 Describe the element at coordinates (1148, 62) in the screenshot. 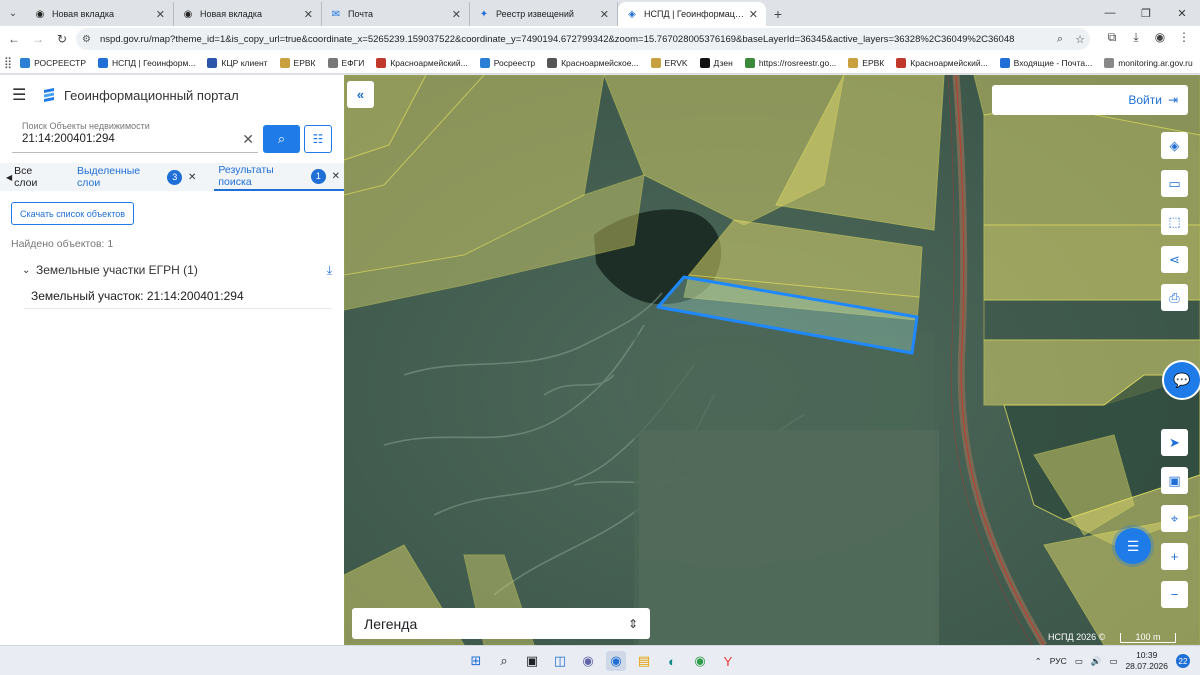

I see `bookmark-item: monitoring.ar.gov.ru` at that location.